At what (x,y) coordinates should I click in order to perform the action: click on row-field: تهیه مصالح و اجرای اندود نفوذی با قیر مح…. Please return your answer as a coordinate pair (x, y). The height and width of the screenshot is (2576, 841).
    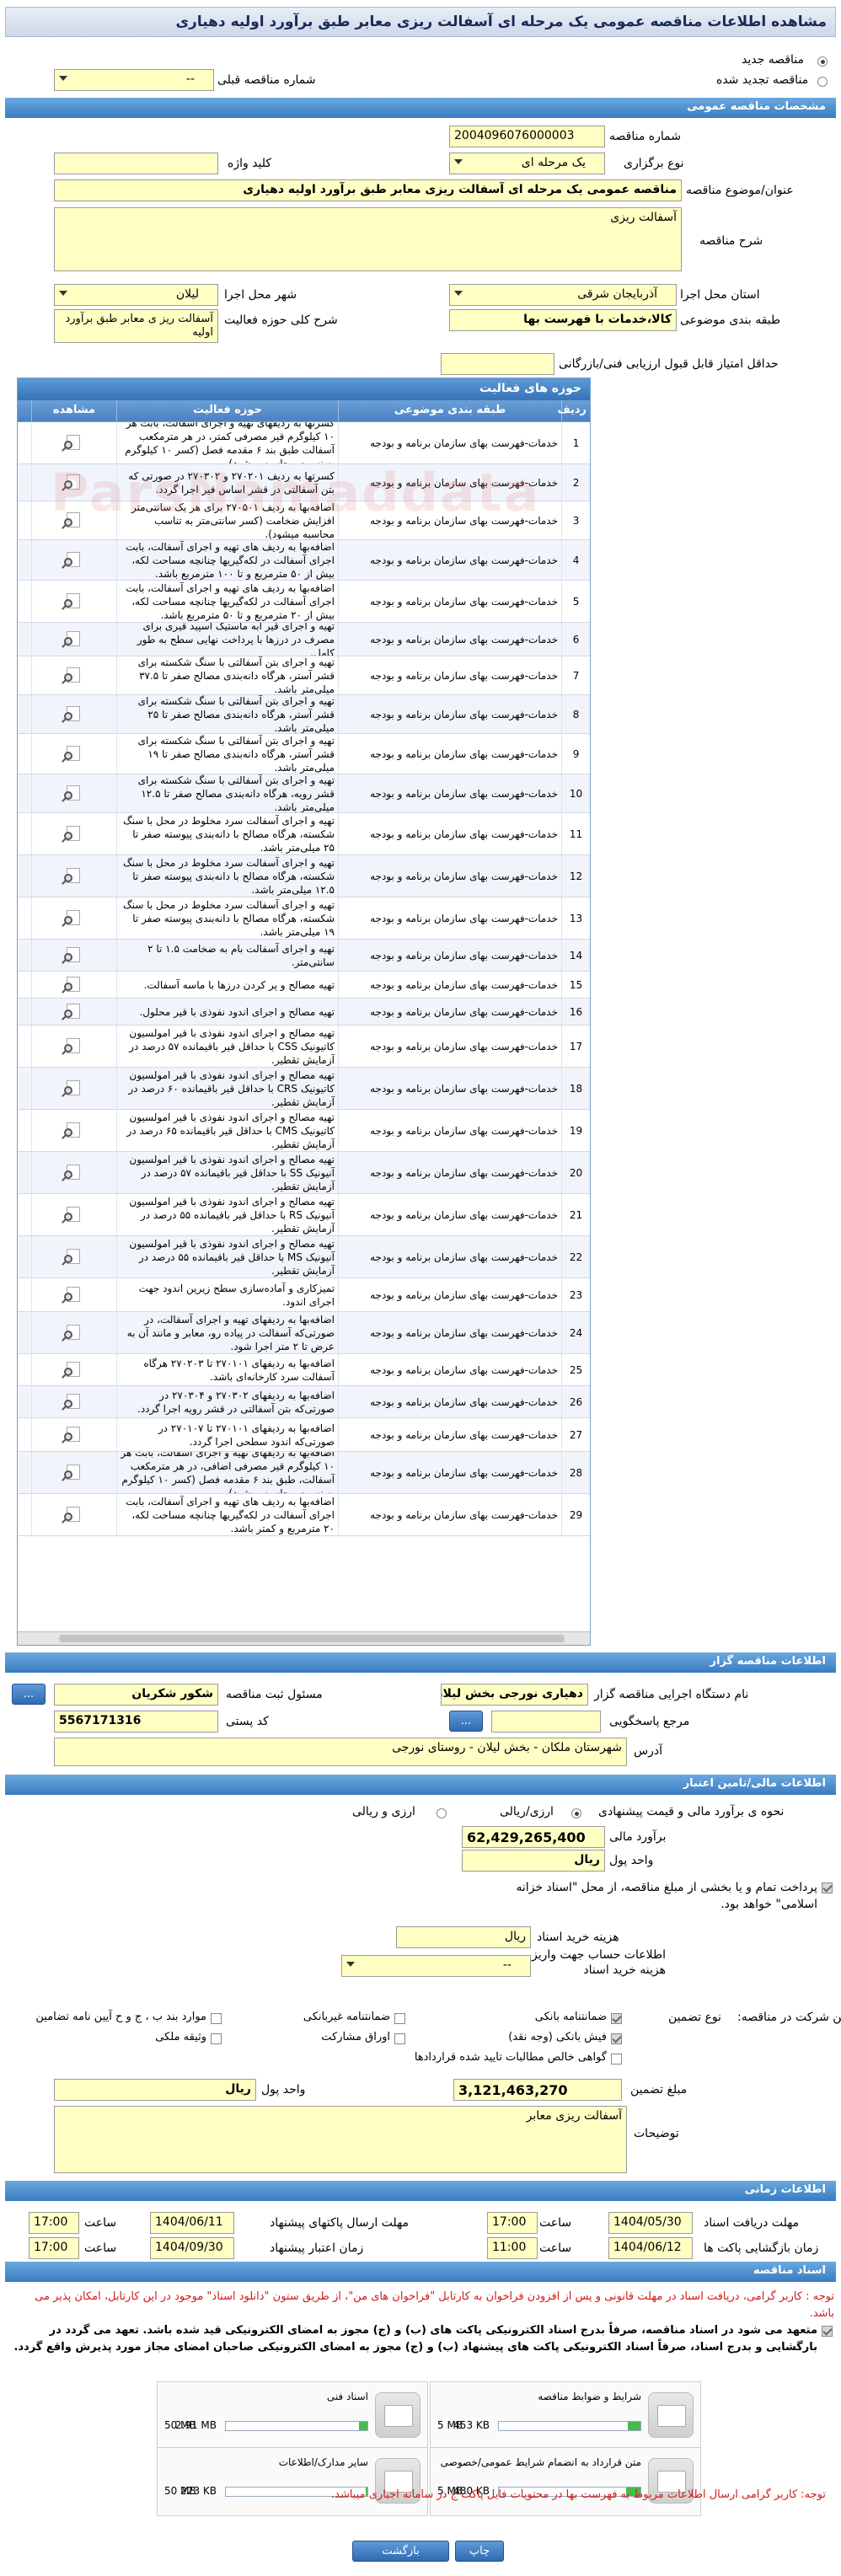
    Looking at the image, I should click on (227, 1012).